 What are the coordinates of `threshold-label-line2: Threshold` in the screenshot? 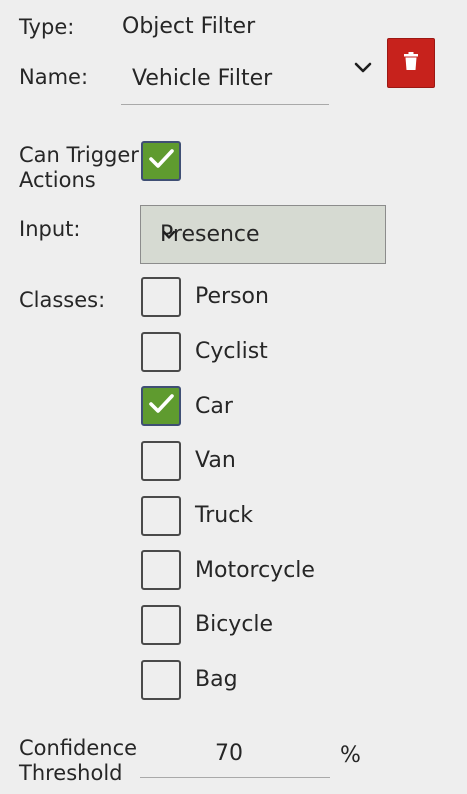 It's located at (71, 773).